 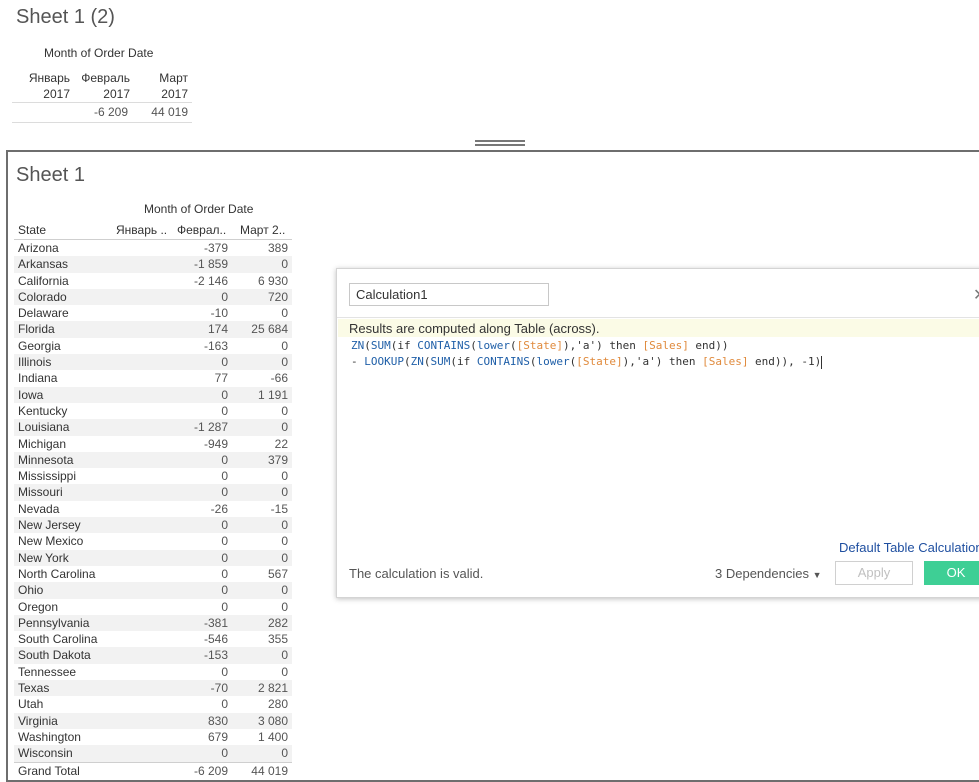 What do you see at coordinates (153, 460) in the screenshot?
I see `table-row: Minnesota 0 379` at bounding box center [153, 460].